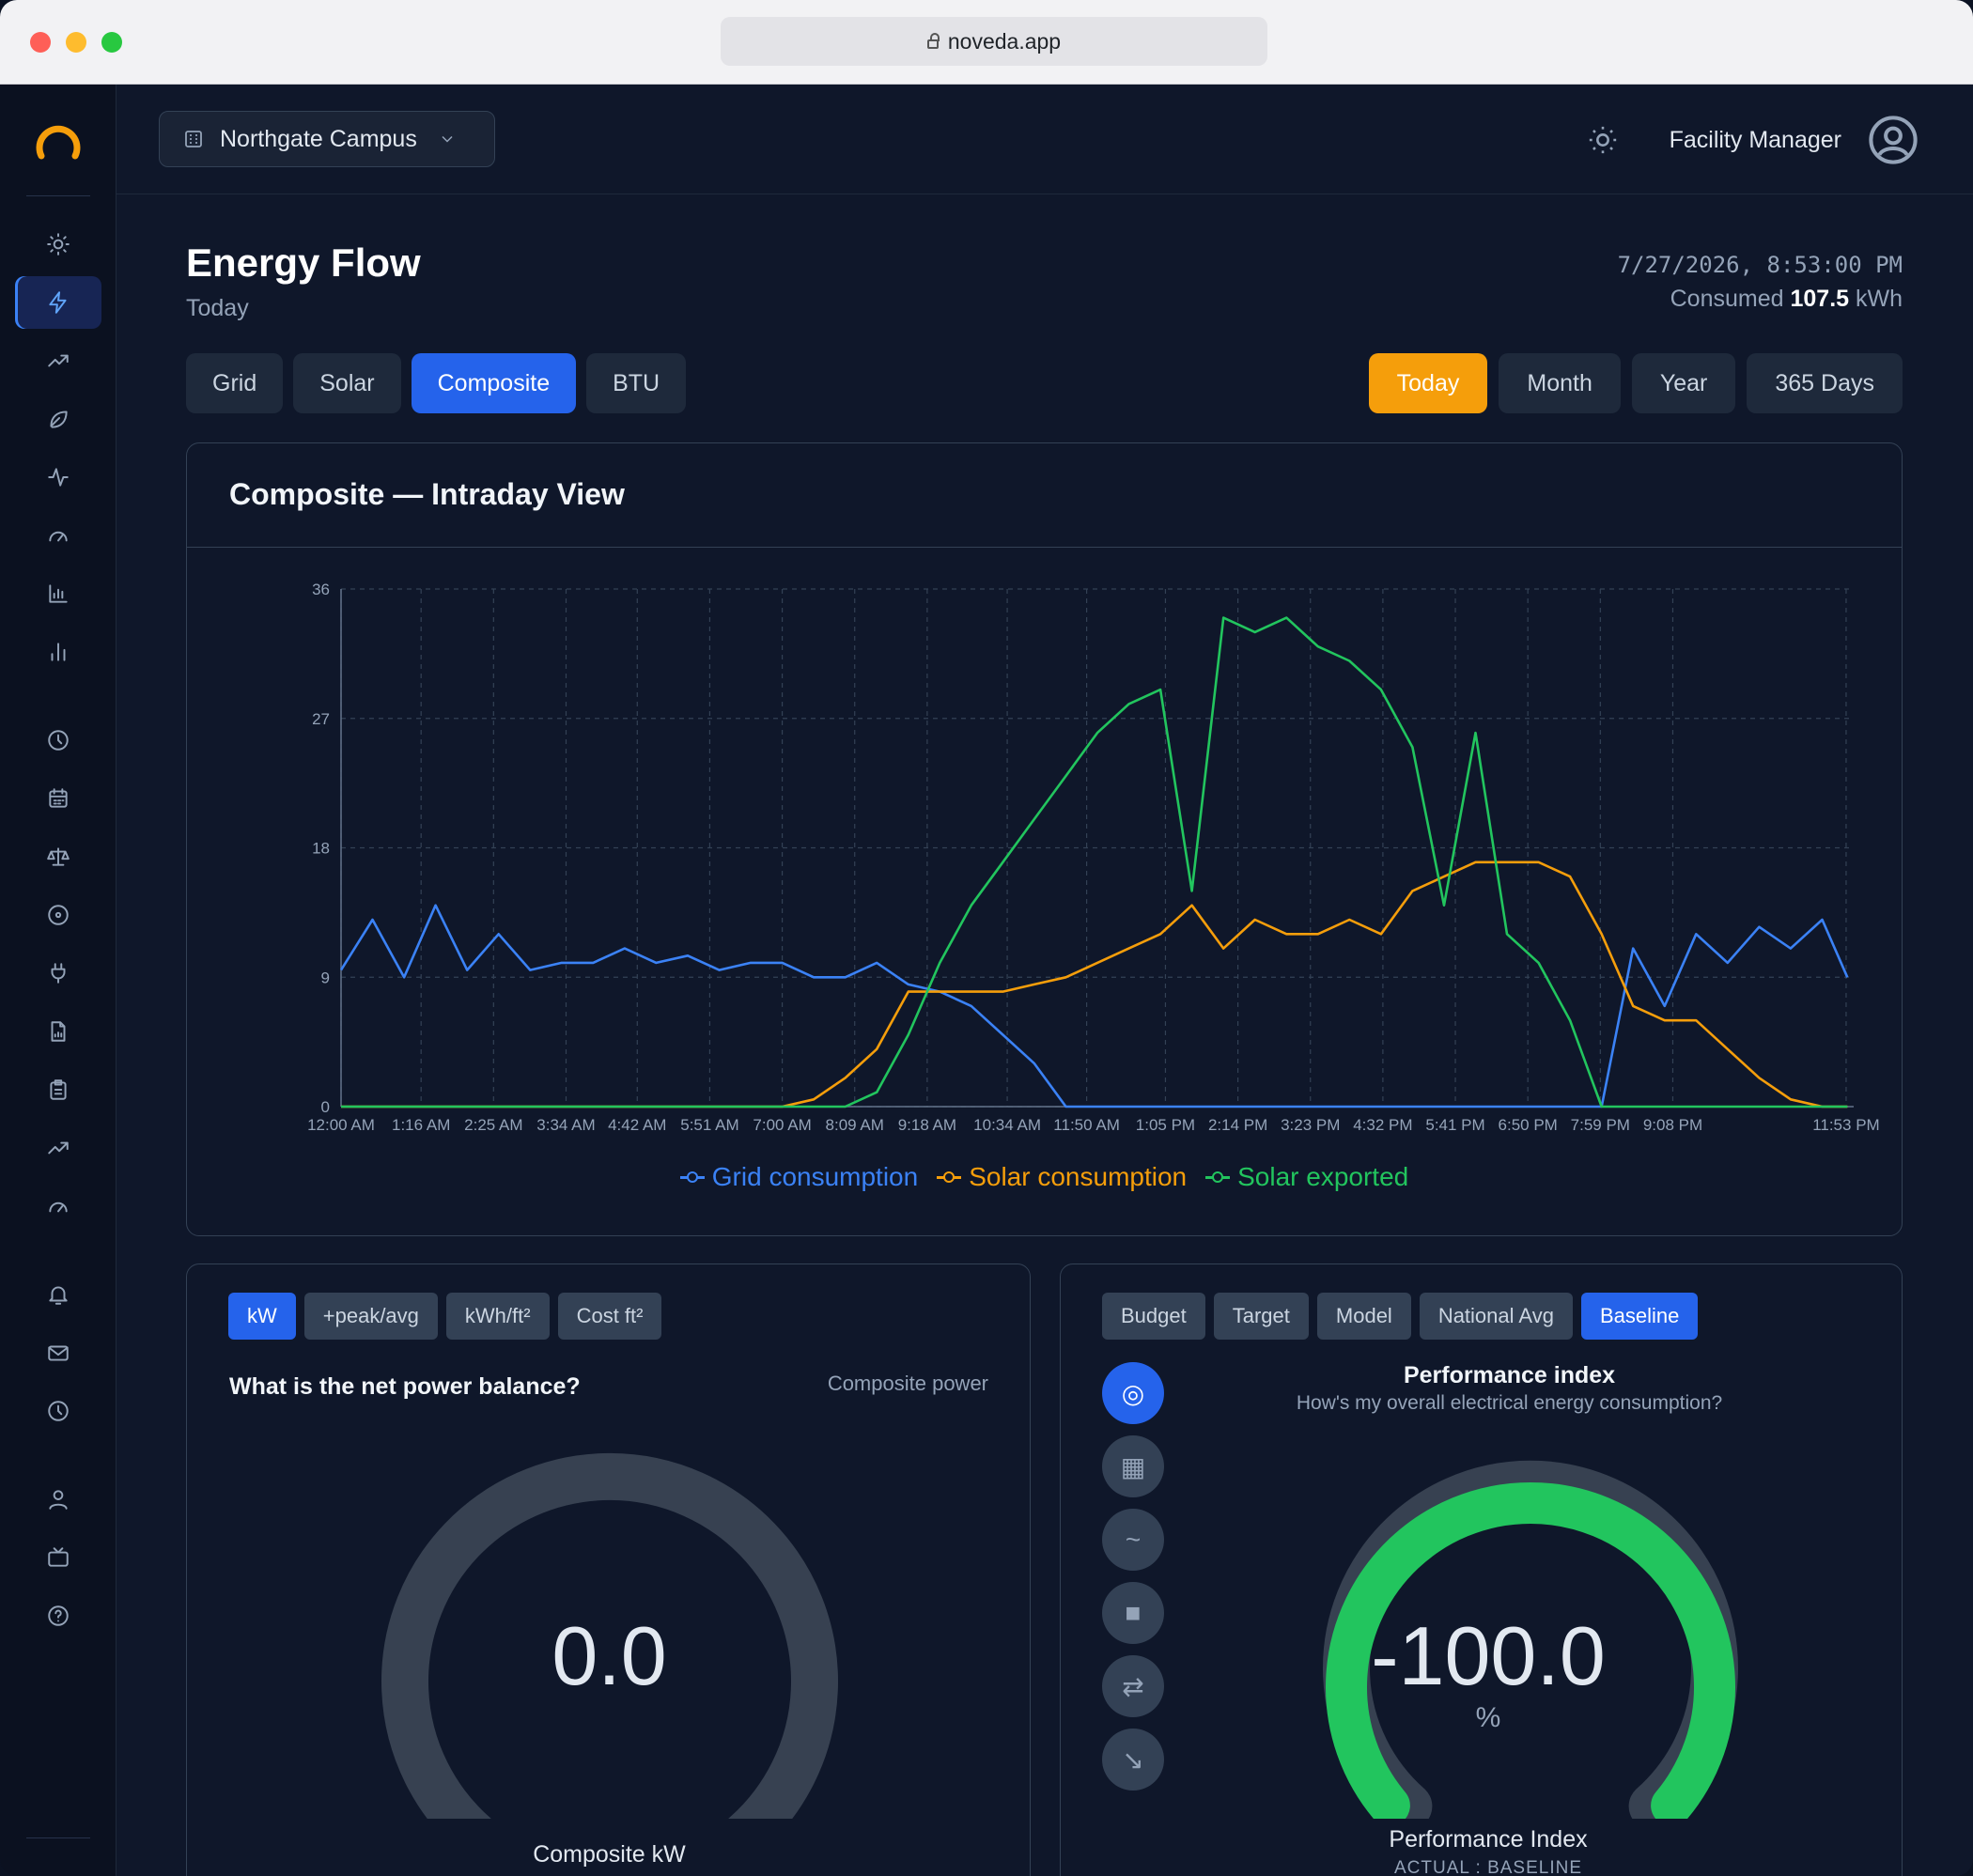 Image resolution: width=1973 pixels, height=1876 pixels. Describe the element at coordinates (709, 1125) in the screenshot. I see `x-tick-label: 5:51 AM` at that location.